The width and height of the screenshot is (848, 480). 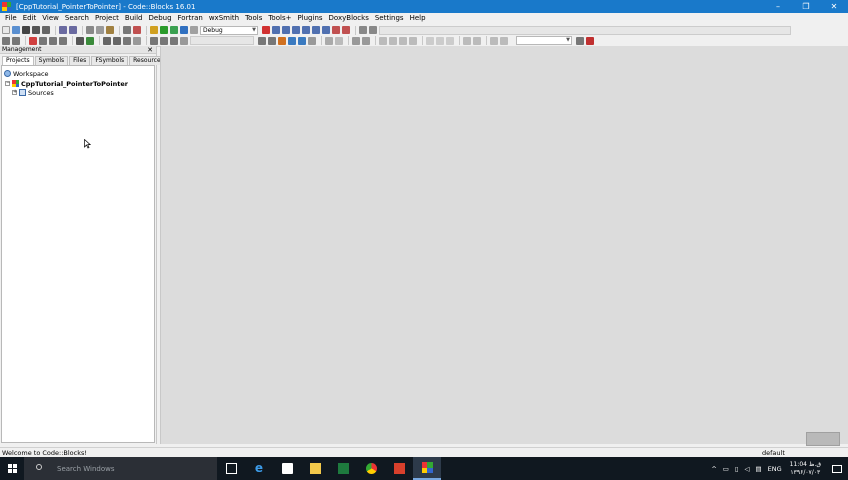 What do you see at coordinates (371, 468) in the screenshot?
I see `chrome-button` at bounding box center [371, 468].